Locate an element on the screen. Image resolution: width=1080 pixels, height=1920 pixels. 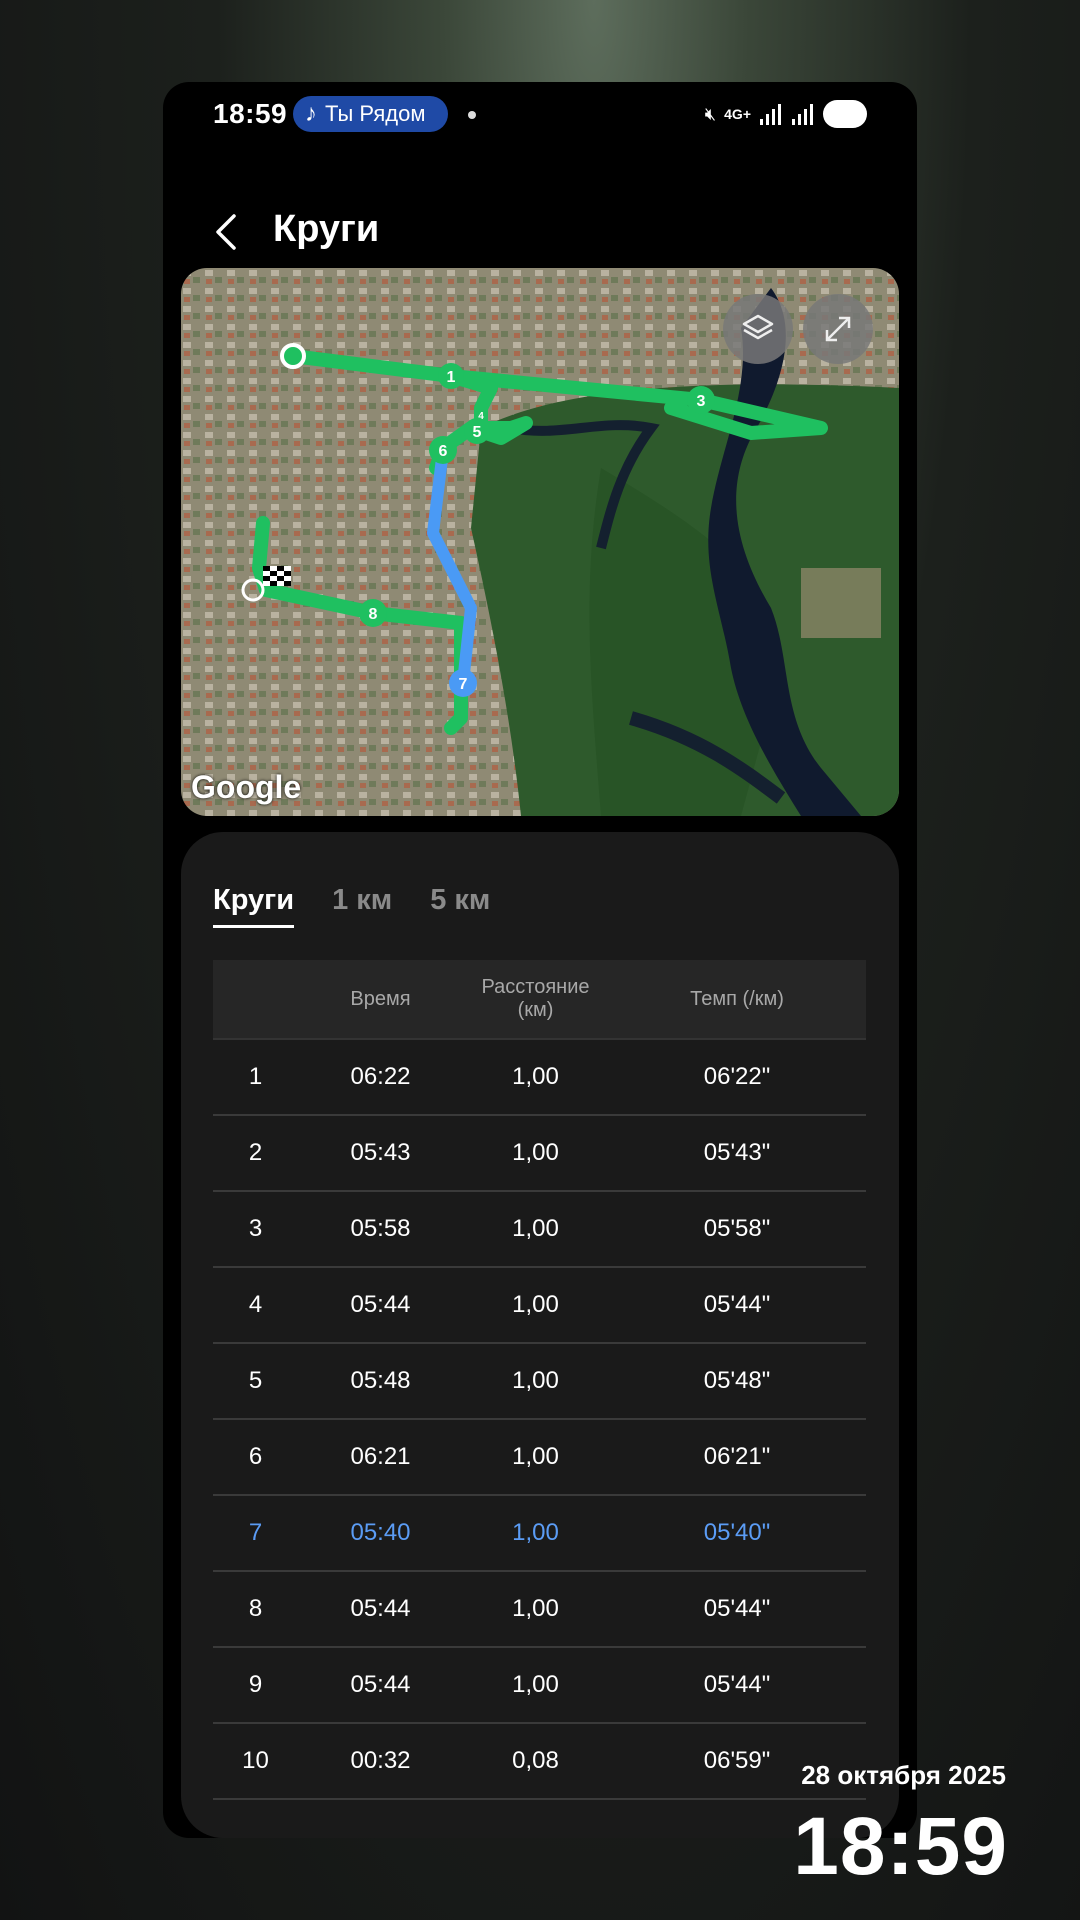
lap-time: 05:58 is located at coordinates (380, 1228).